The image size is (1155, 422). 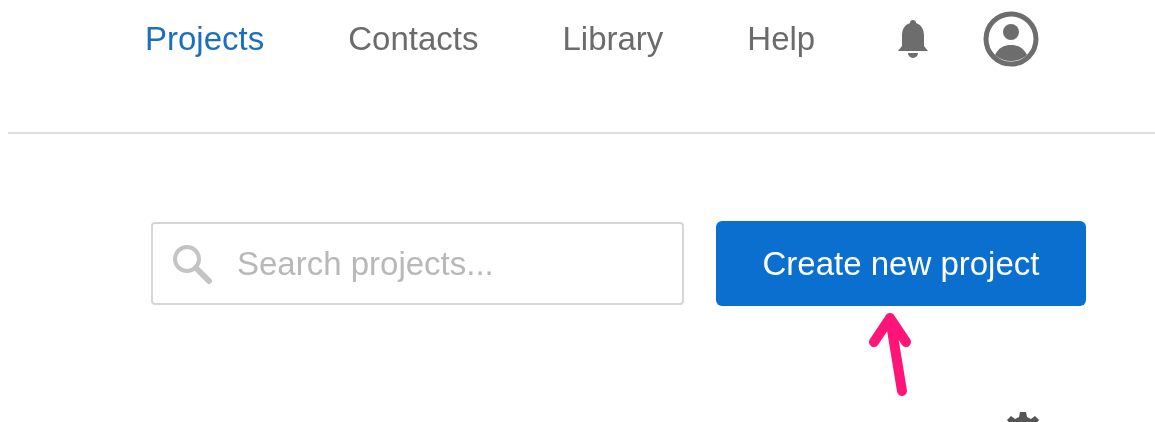 What do you see at coordinates (413, 39) in the screenshot?
I see `nav-link: Contacts` at bounding box center [413, 39].